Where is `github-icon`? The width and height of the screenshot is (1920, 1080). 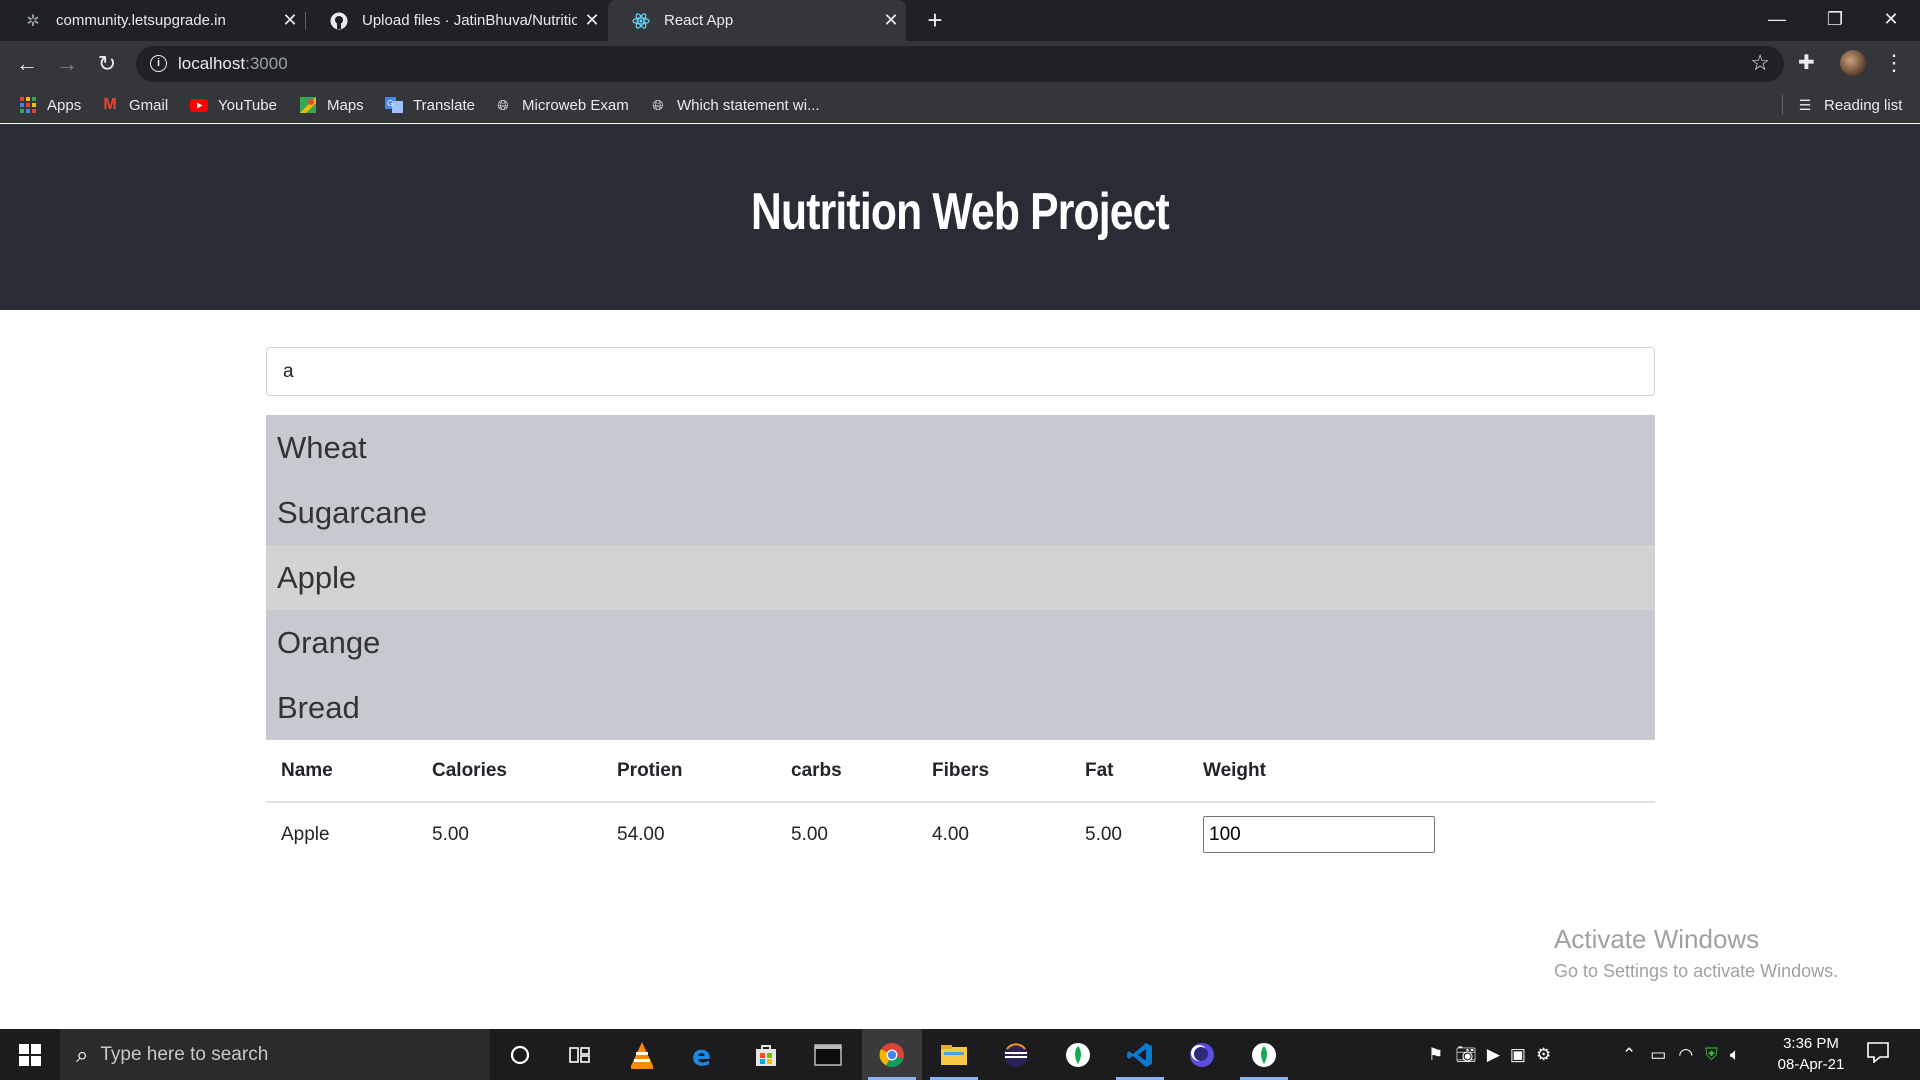
github-icon is located at coordinates (339, 21).